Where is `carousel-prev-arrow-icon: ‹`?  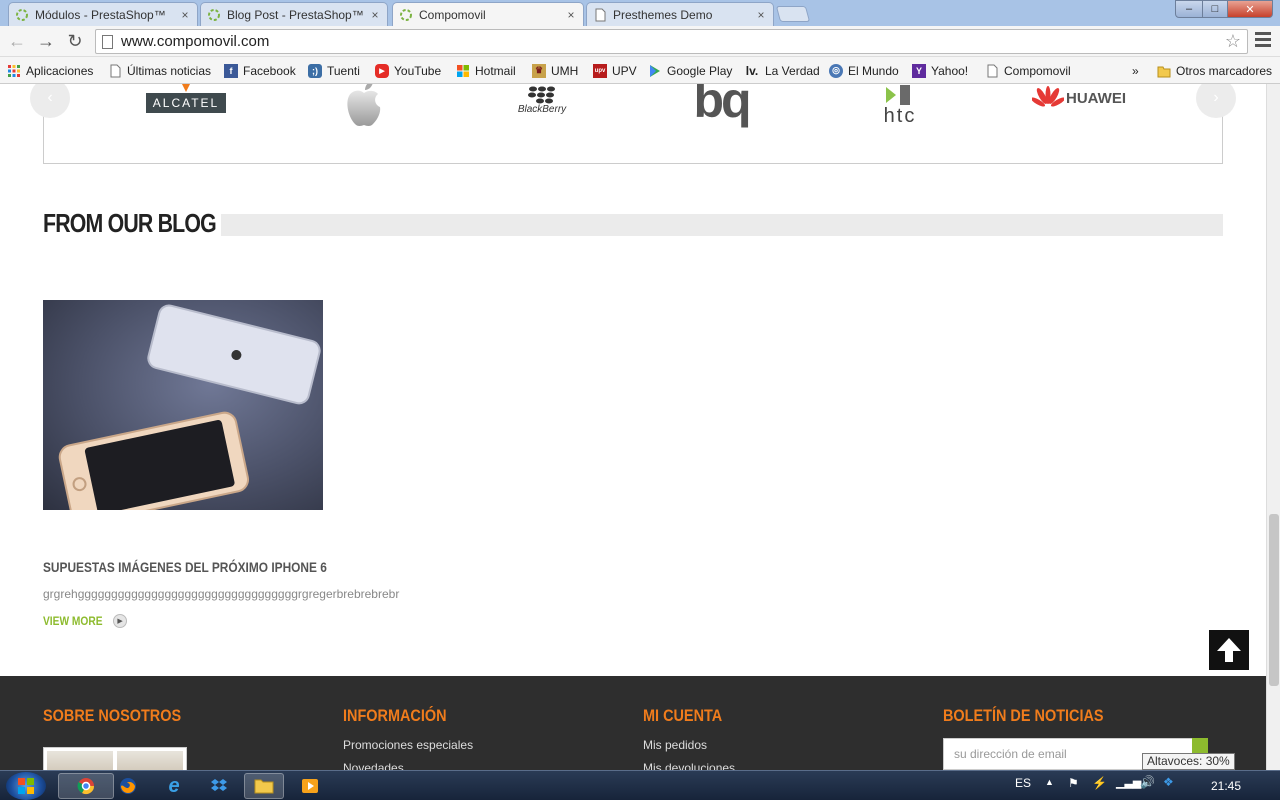 carousel-prev-arrow-icon: ‹ is located at coordinates (50, 101).